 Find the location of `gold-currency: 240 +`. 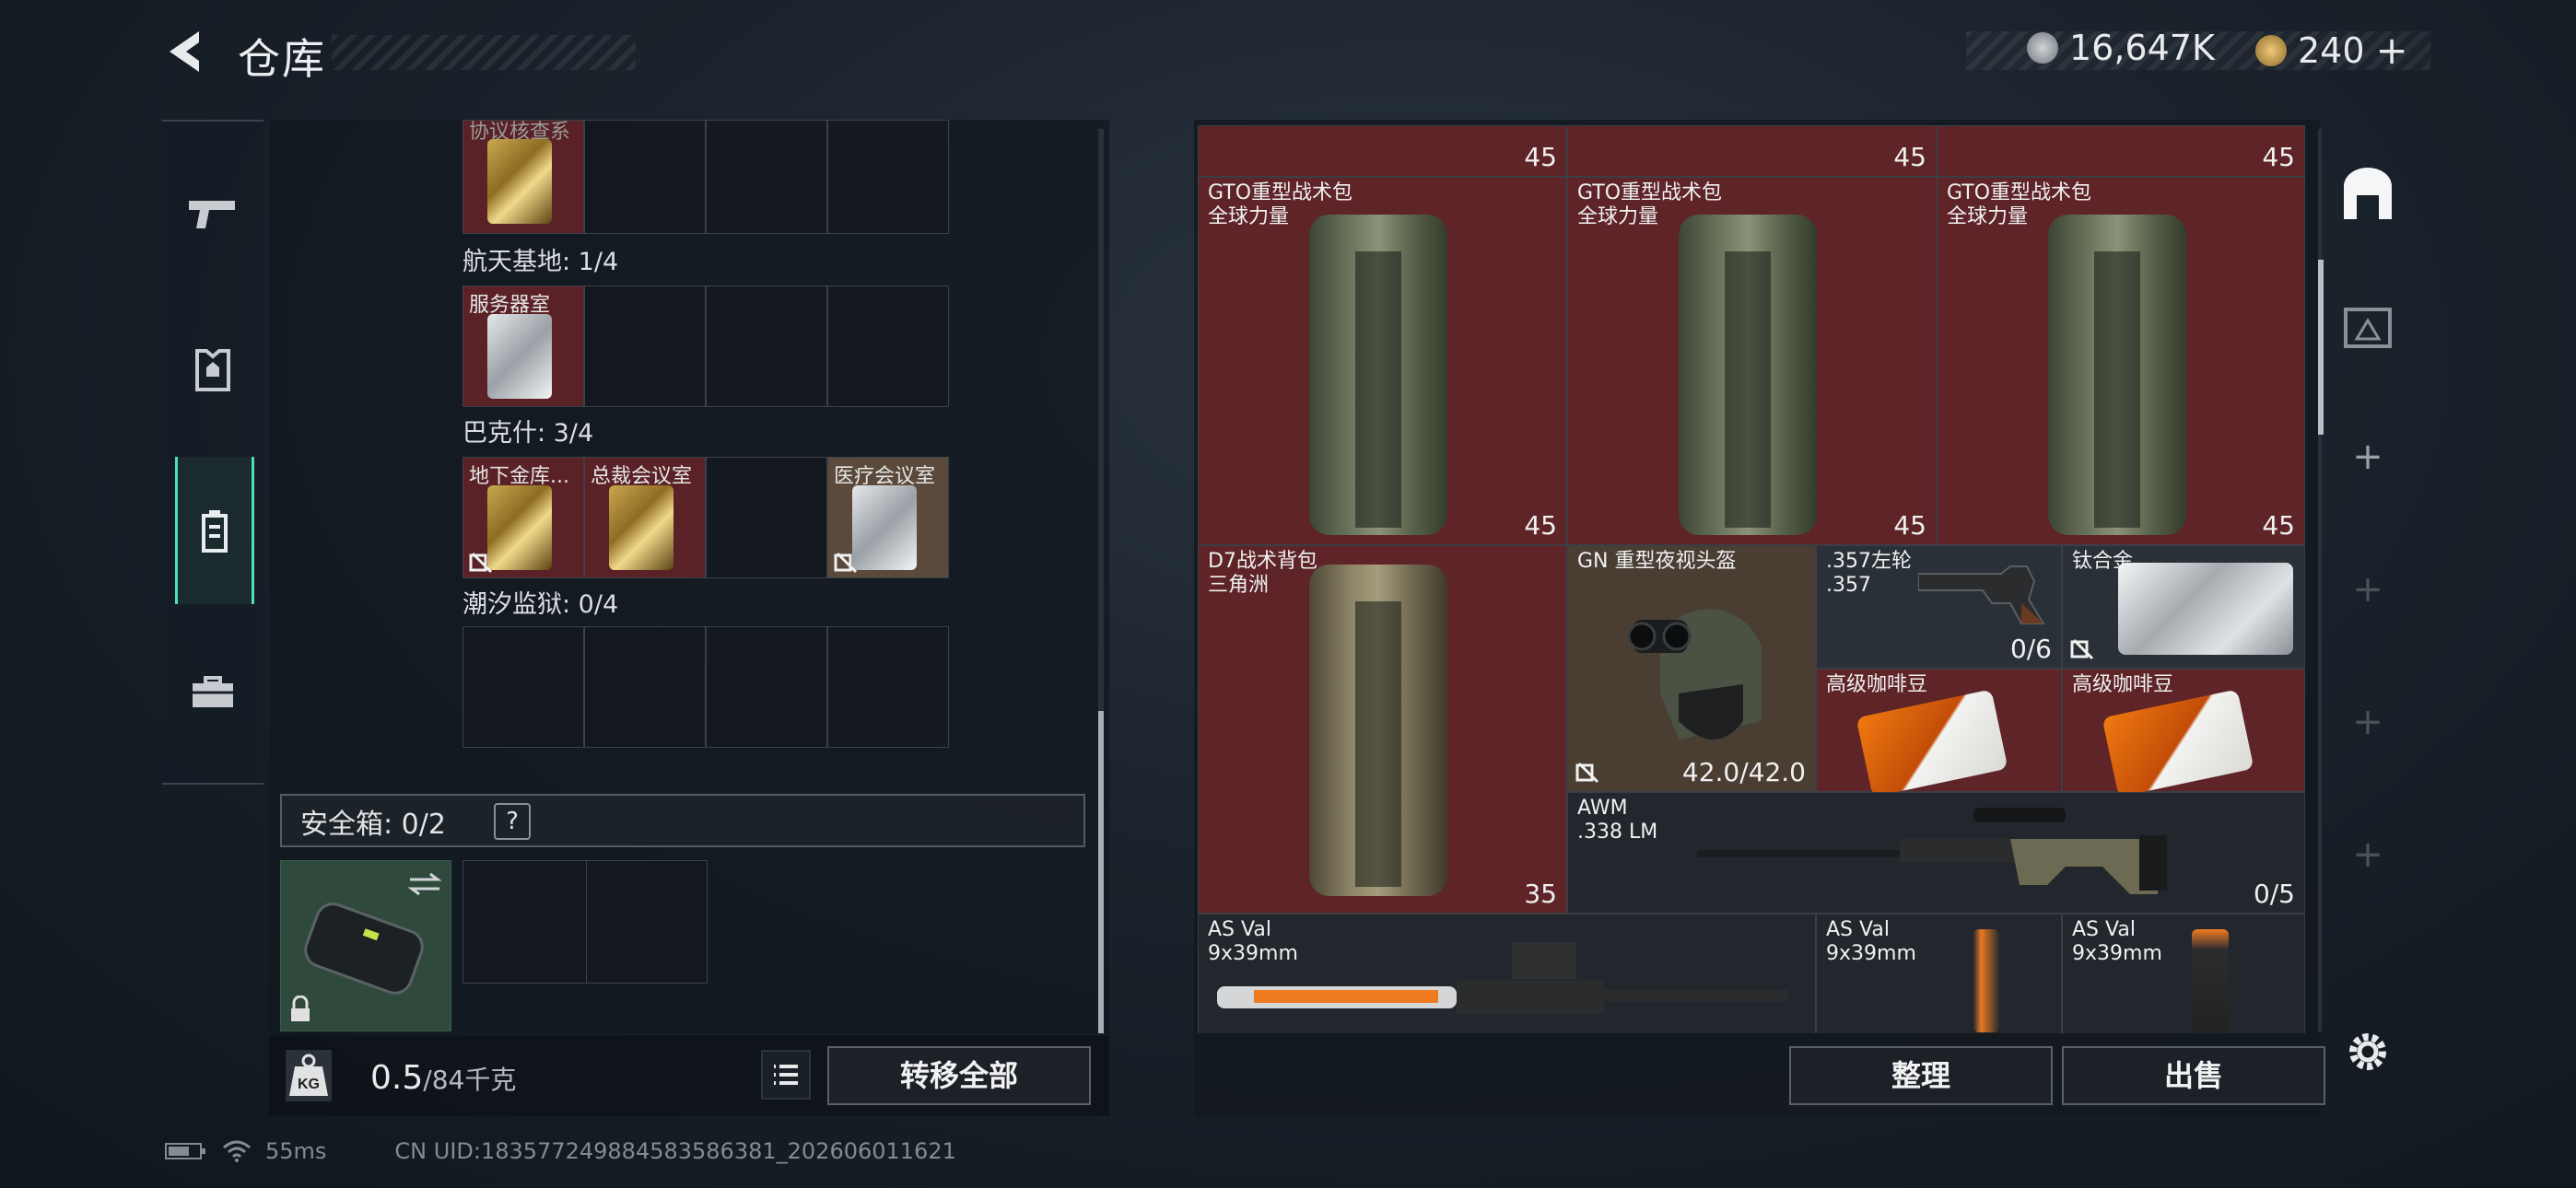

gold-currency: 240 + is located at coordinates (2331, 50).